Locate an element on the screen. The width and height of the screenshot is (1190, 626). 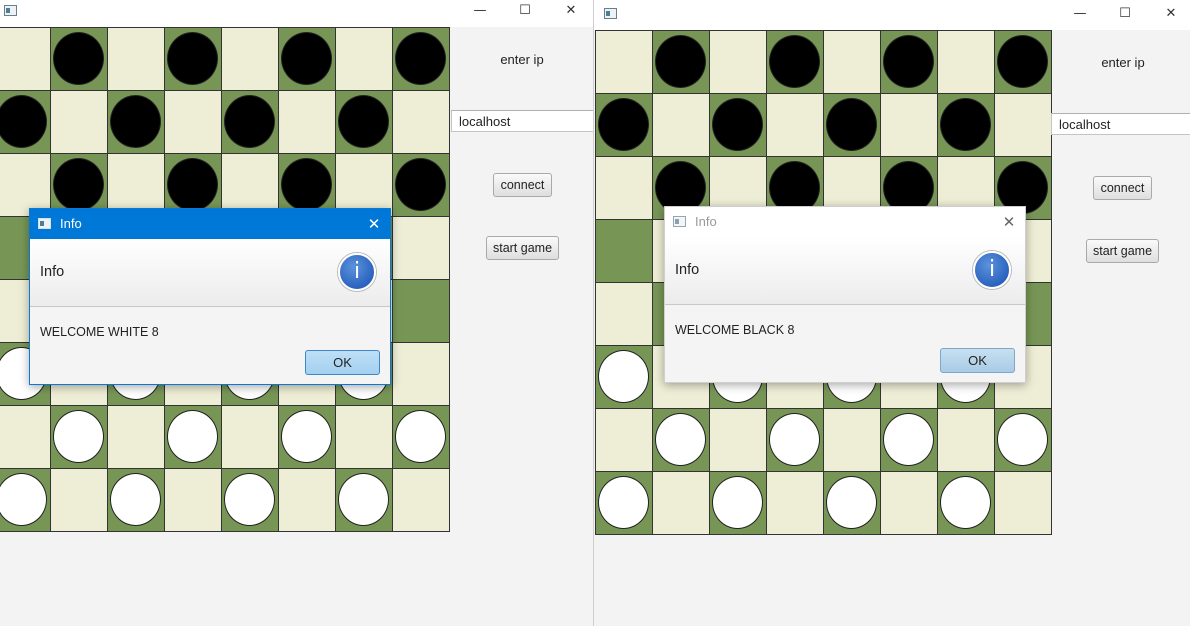
minimize-icon: — is located at coordinates (480, 11).